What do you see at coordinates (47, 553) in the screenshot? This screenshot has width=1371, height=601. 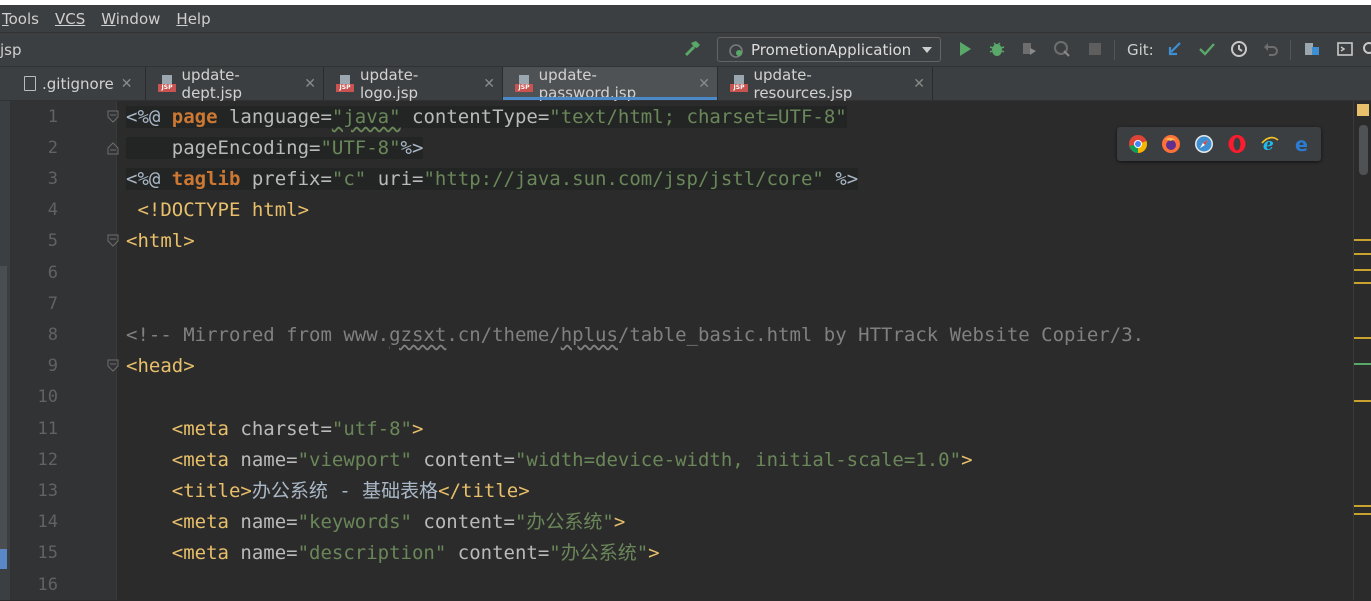 I see `line-number: 15` at bounding box center [47, 553].